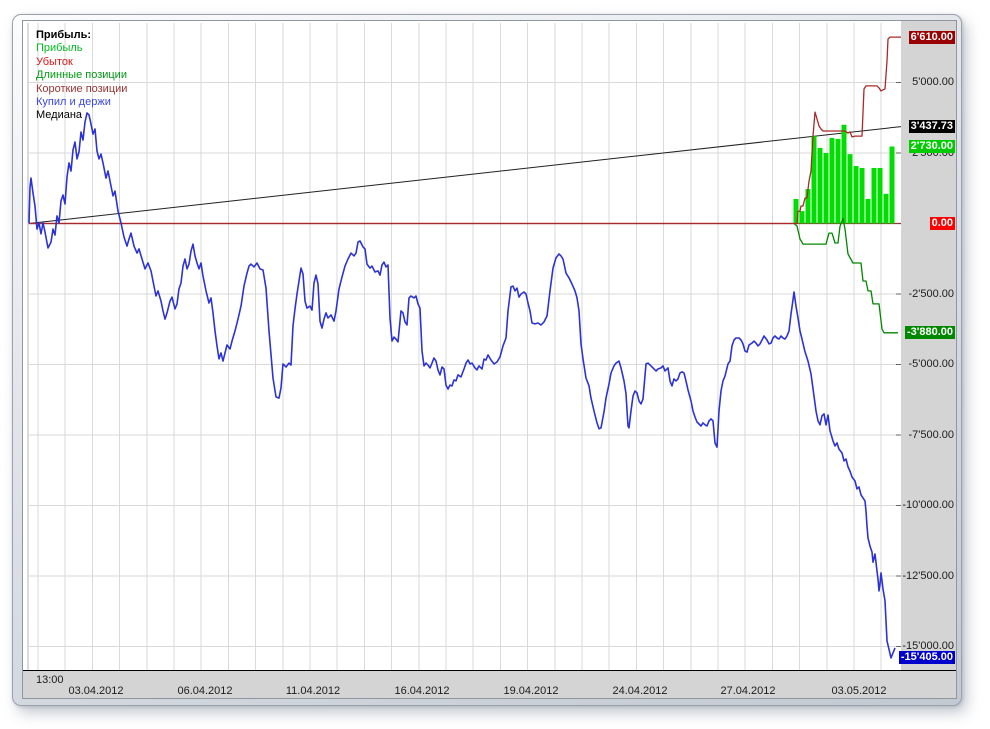  I want to click on legend-item-profit: Прибыль, so click(59, 48).